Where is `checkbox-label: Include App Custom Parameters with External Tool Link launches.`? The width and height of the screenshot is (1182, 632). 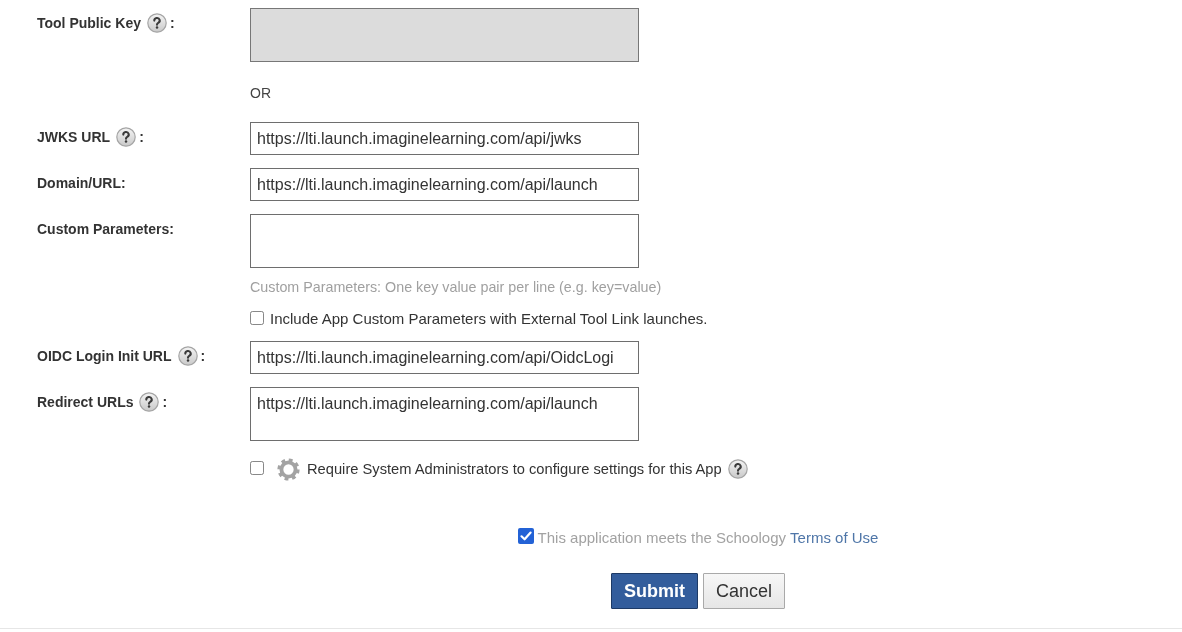
checkbox-label: Include App Custom Parameters with External Tool Link launches. is located at coordinates (489, 319).